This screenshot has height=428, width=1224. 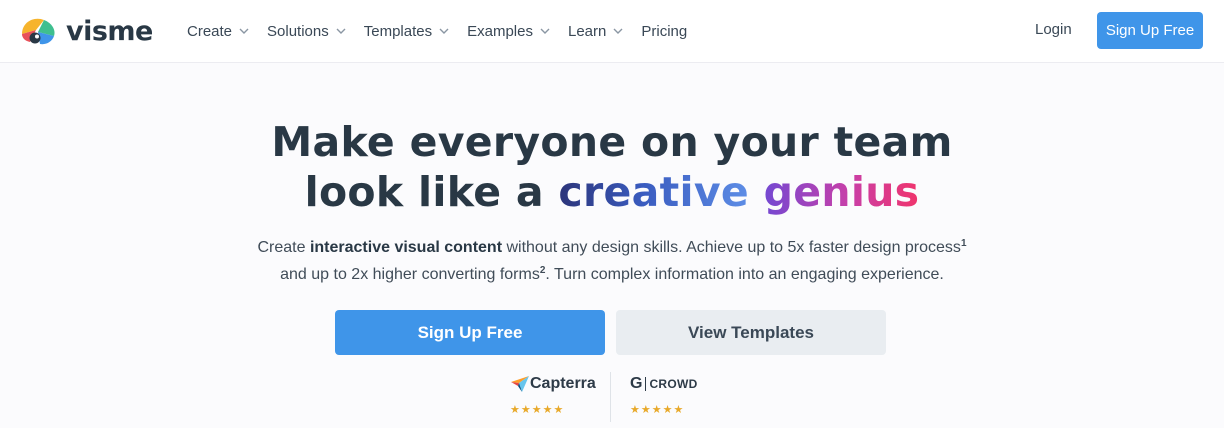 I want to click on nav-item-create: Create, so click(x=218, y=31).